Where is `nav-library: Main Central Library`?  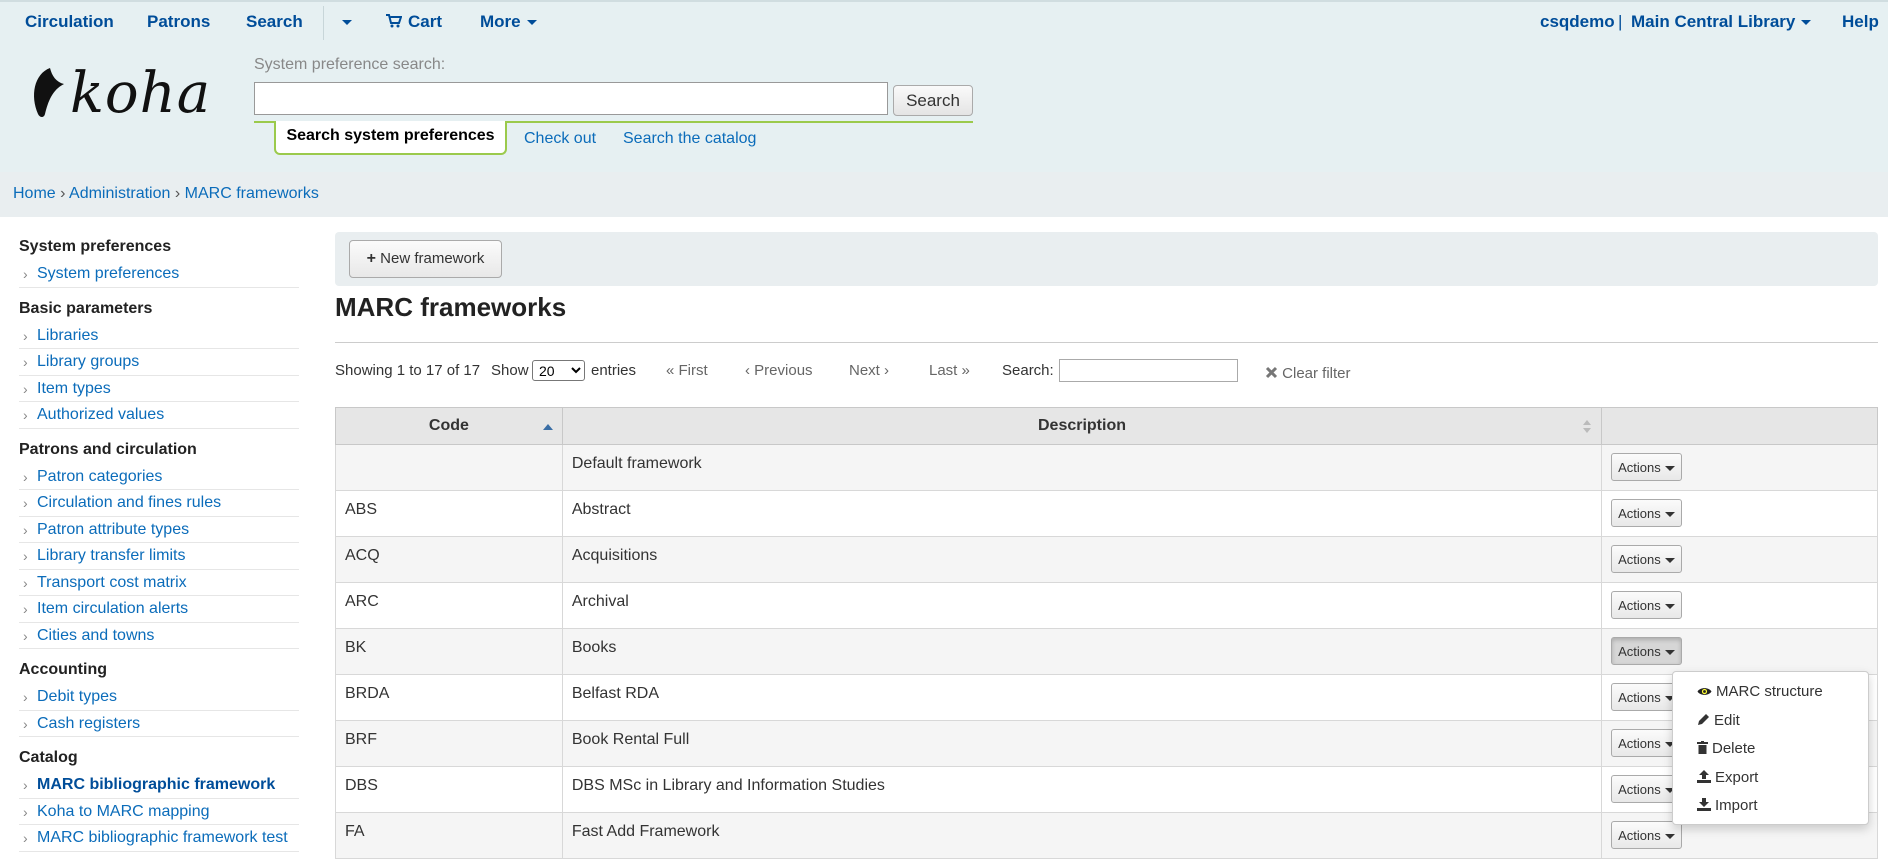 nav-library: Main Central Library is located at coordinates (1721, 22).